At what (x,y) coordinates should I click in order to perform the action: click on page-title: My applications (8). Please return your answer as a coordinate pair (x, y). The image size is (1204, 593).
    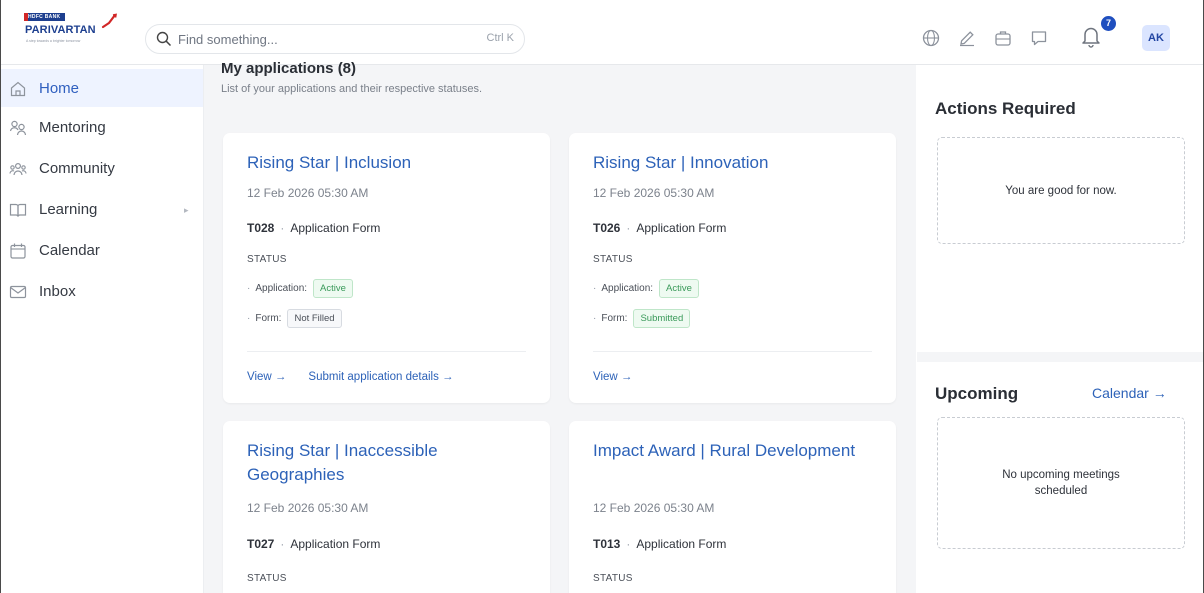
    Looking at the image, I should click on (289, 68).